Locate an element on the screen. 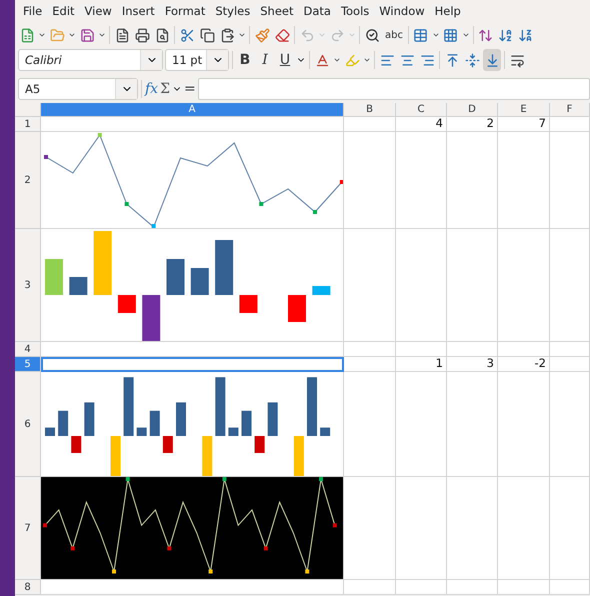 The height and width of the screenshot is (596, 590). menu-item: Tools is located at coordinates (355, 11).